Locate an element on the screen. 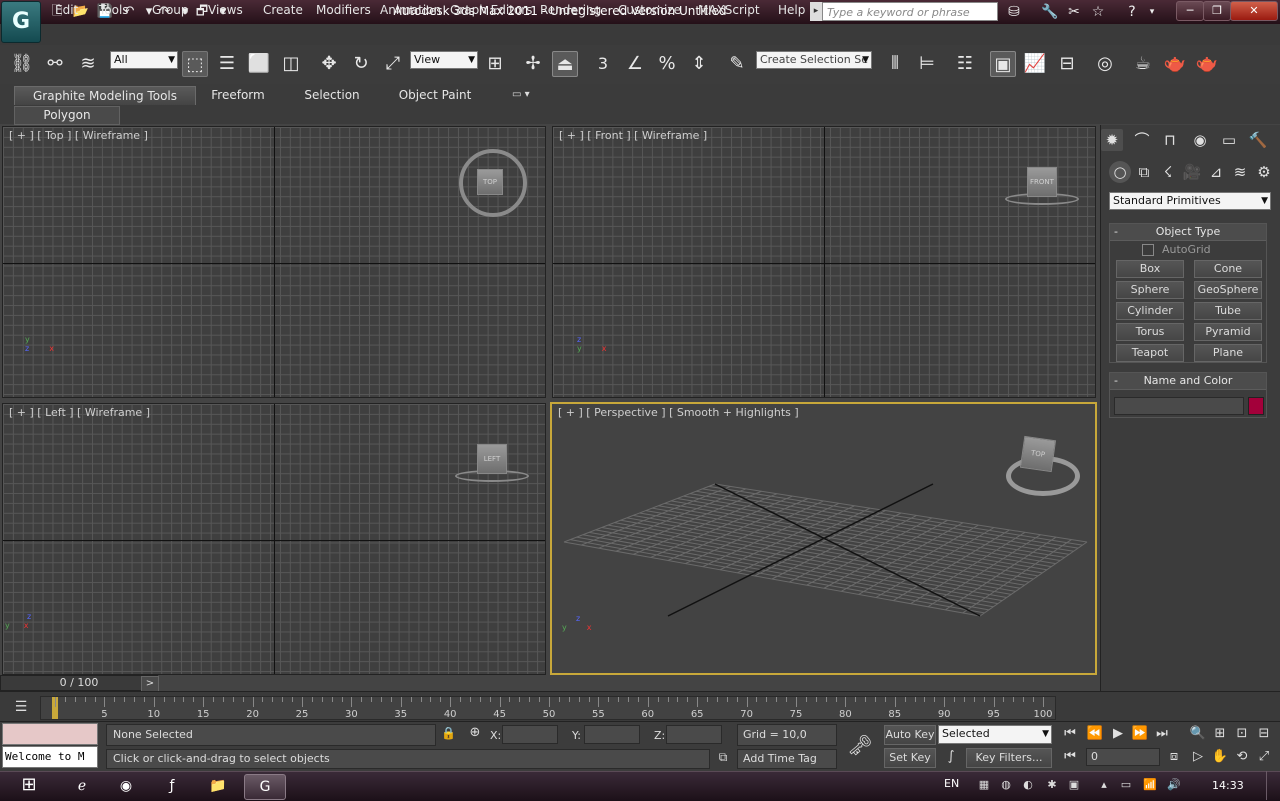  spinner-snap-icon: ⇕ is located at coordinates (699, 64).